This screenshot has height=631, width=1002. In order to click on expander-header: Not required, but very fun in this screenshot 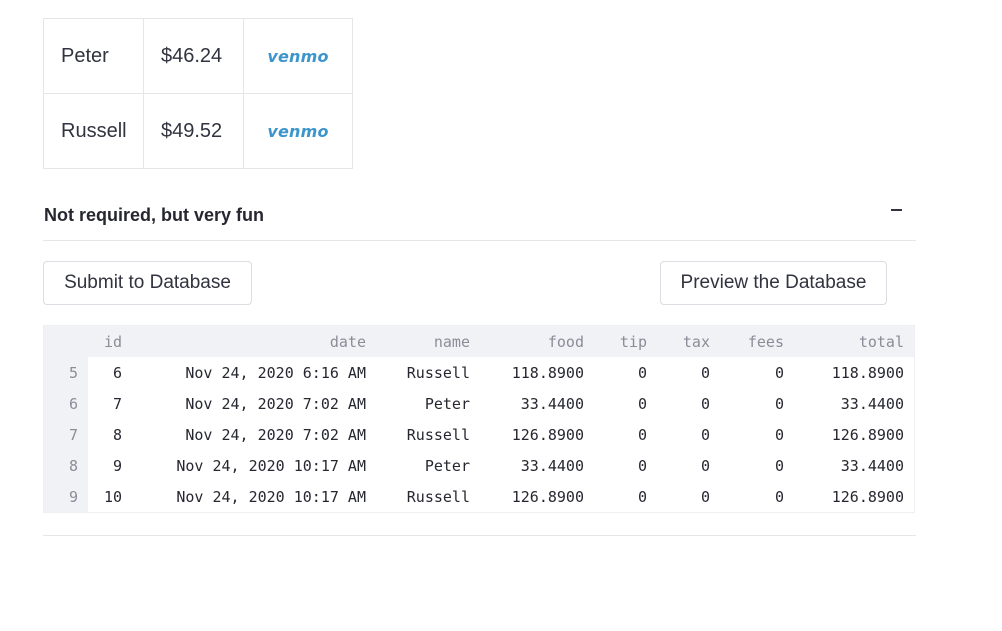, I will do `click(479, 218)`.